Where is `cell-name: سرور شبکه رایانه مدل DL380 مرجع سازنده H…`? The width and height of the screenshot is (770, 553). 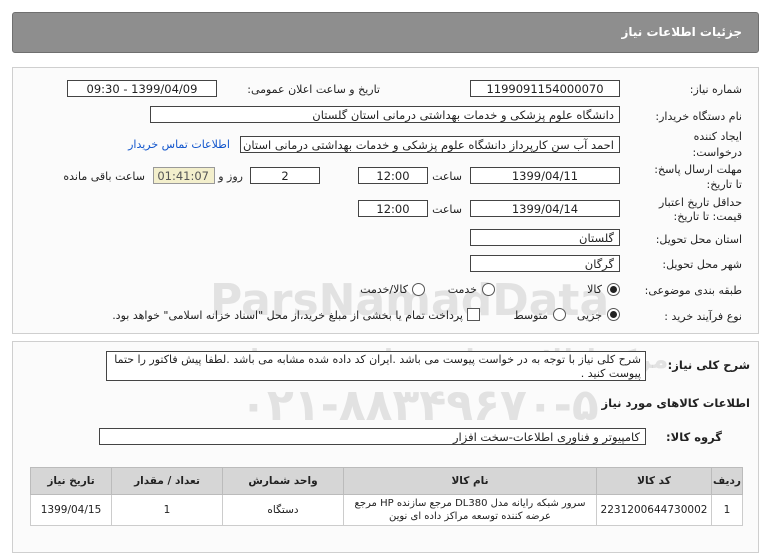
cell-name: سرور شبکه رایانه مدل DL380 مرجع سازنده H… is located at coordinates (470, 510).